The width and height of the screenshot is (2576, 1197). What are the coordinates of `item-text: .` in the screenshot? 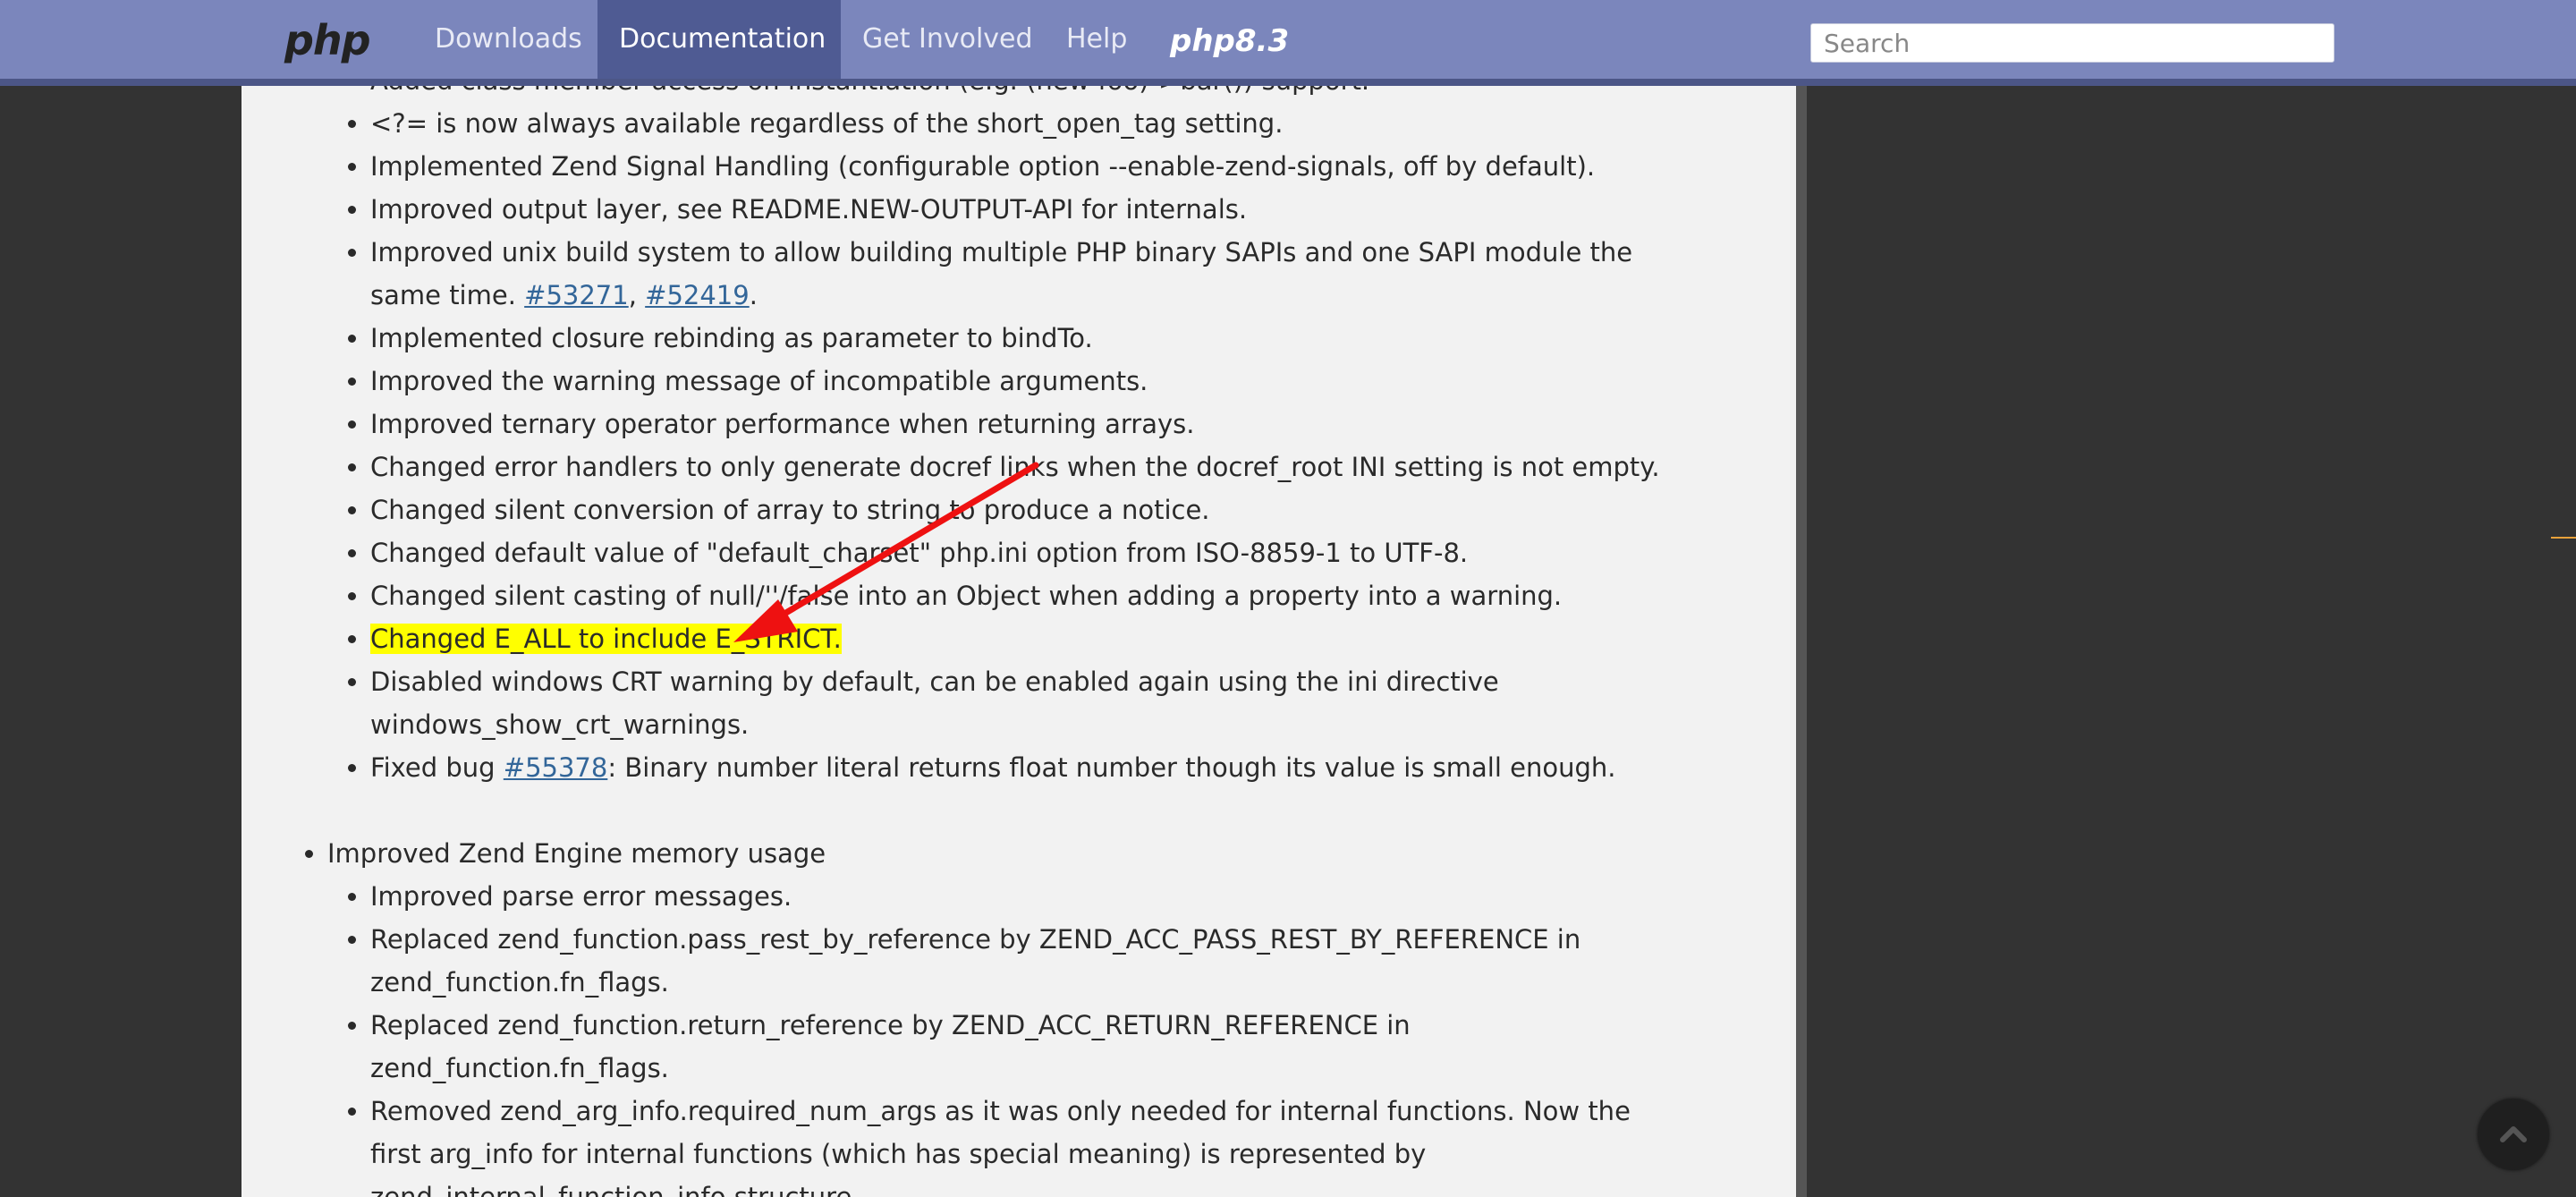 It's located at (753, 295).